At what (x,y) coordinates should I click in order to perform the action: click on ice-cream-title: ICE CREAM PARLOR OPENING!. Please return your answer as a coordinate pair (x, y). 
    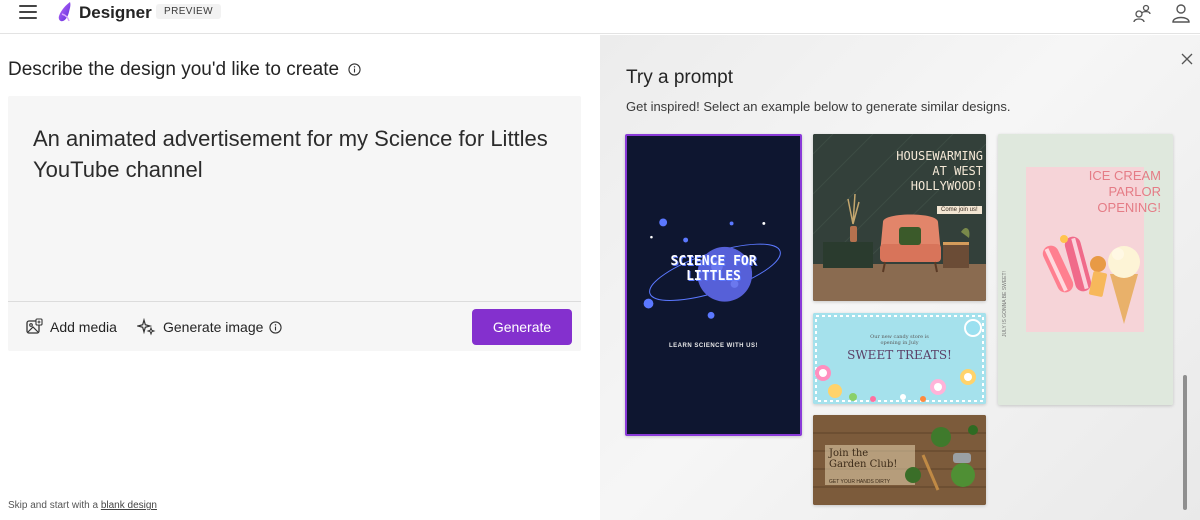
    Looking at the image, I should click on (1109, 192).